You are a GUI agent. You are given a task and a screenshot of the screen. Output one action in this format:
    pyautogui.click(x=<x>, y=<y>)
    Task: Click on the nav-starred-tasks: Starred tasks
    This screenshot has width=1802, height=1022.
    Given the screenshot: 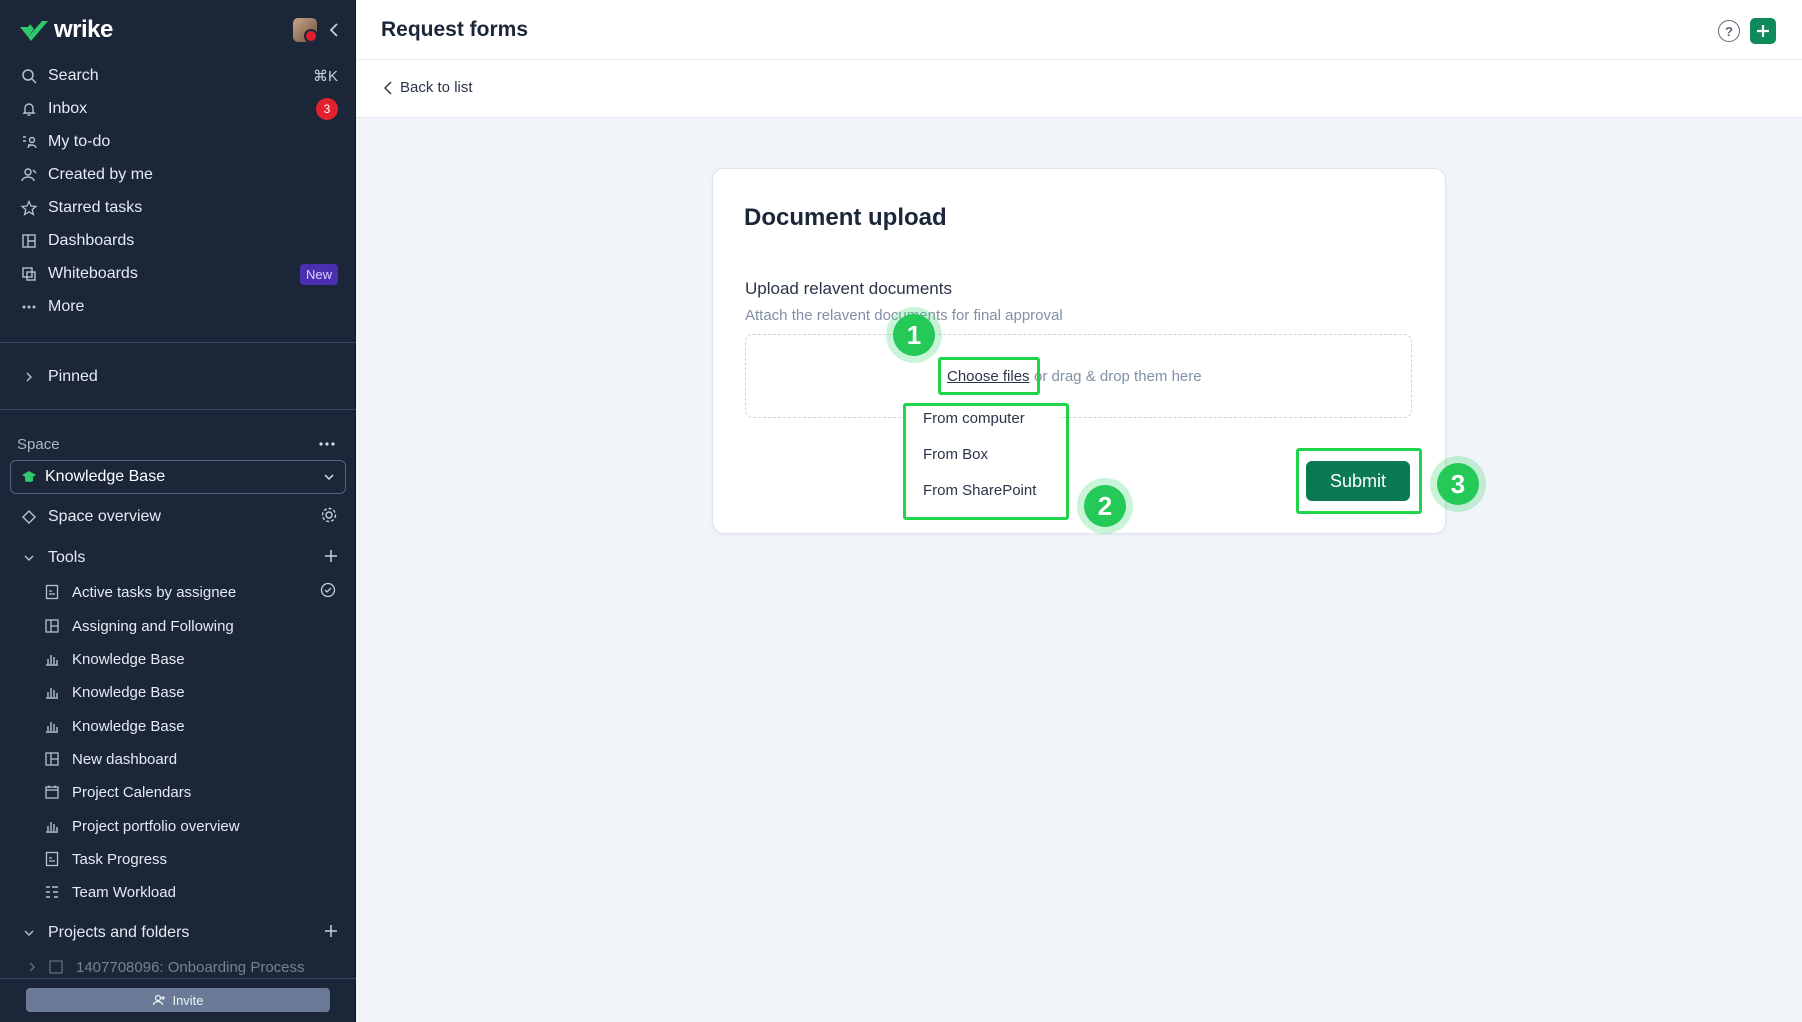 What is the action you would take?
    pyautogui.click(x=178, y=208)
    